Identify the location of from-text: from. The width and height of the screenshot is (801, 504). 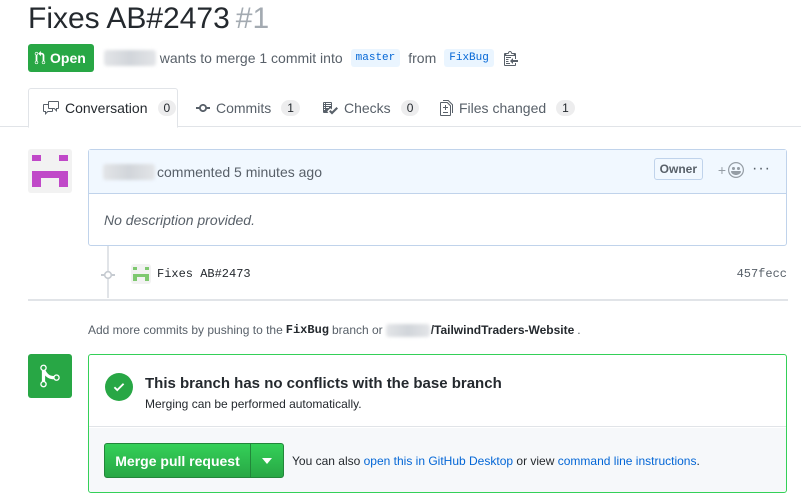
(422, 58).